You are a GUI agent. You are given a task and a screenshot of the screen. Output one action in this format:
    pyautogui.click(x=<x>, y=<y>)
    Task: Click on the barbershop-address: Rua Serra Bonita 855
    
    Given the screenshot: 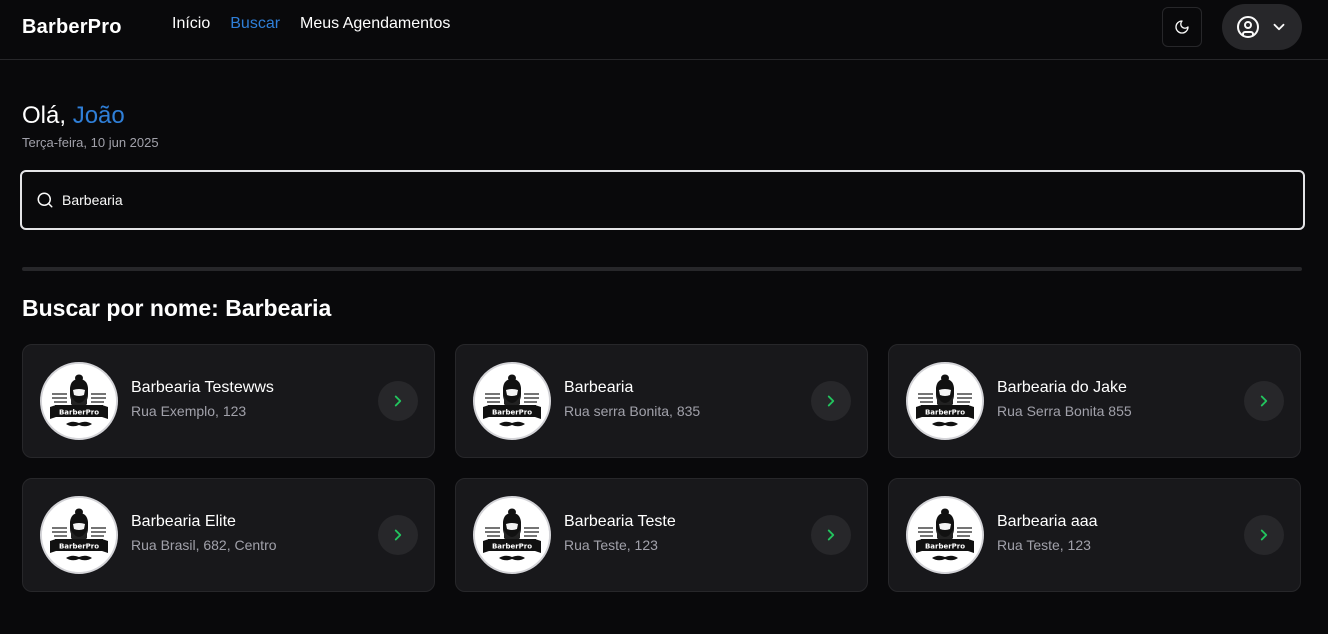 What is the action you would take?
    pyautogui.click(x=1064, y=411)
    